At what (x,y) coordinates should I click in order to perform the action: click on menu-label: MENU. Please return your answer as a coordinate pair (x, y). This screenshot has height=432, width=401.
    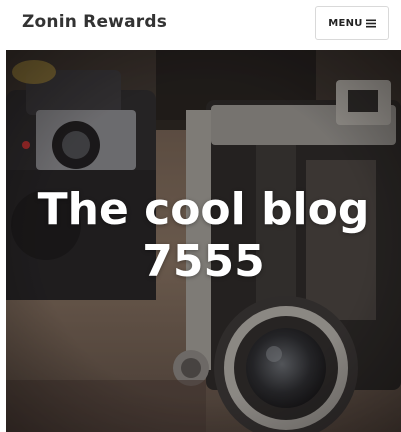
    Looking at the image, I should click on (345, 23).